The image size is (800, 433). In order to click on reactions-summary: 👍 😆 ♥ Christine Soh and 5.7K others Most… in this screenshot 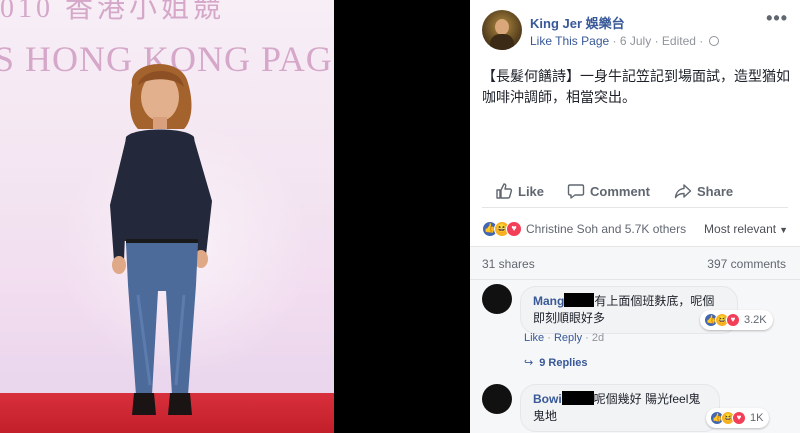, I will do `click(635, 230)`.